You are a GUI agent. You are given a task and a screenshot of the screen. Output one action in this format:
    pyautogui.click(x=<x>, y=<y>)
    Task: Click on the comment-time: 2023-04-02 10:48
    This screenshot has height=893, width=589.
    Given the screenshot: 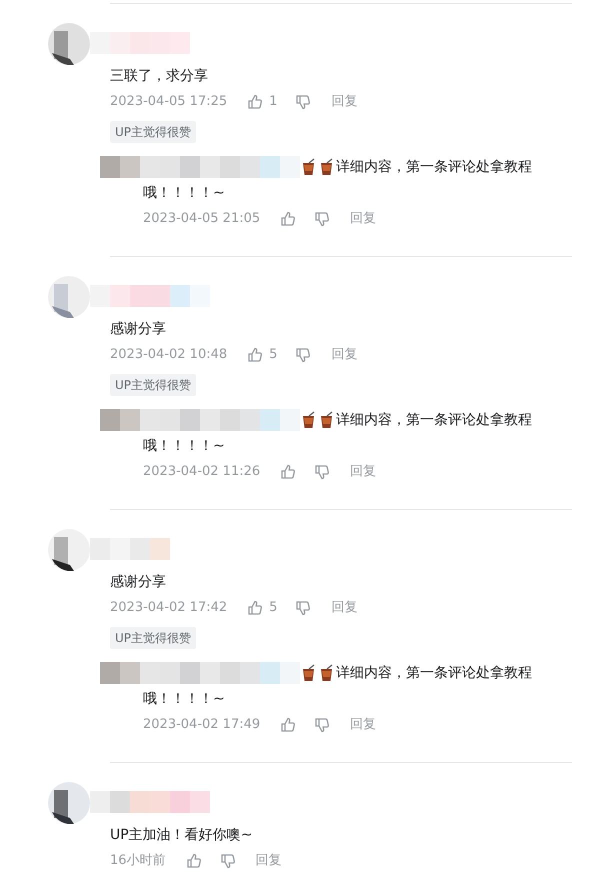 What is the action you would take?
    pyautogui.click(x=169, y=355)
    